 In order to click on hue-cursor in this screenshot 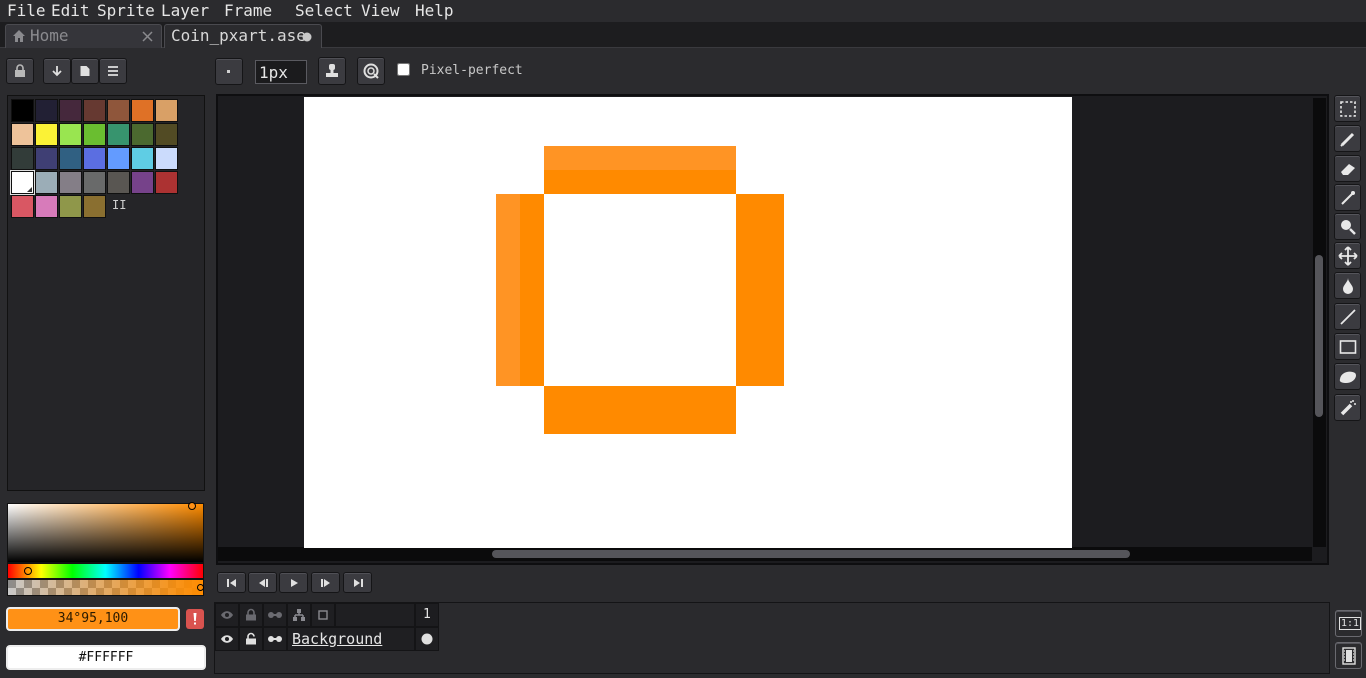, I will do `click(28, 571)`.